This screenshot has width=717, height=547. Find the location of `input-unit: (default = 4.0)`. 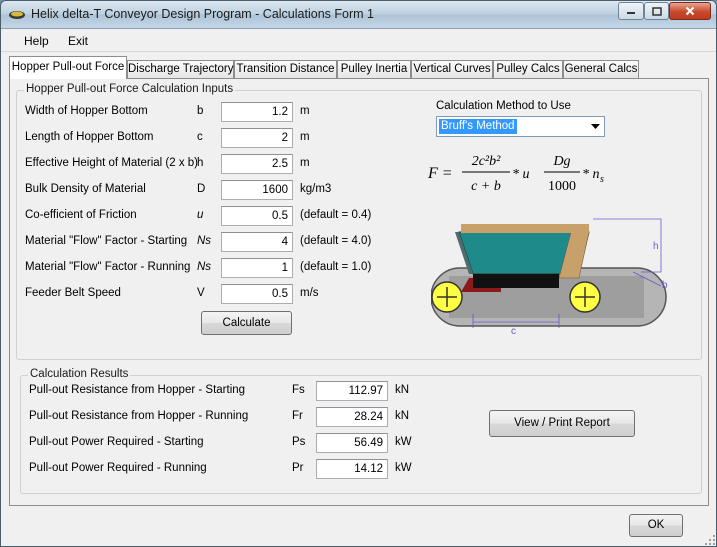

input-unit: (default = 4.0) is located at coordinates (336, 241).